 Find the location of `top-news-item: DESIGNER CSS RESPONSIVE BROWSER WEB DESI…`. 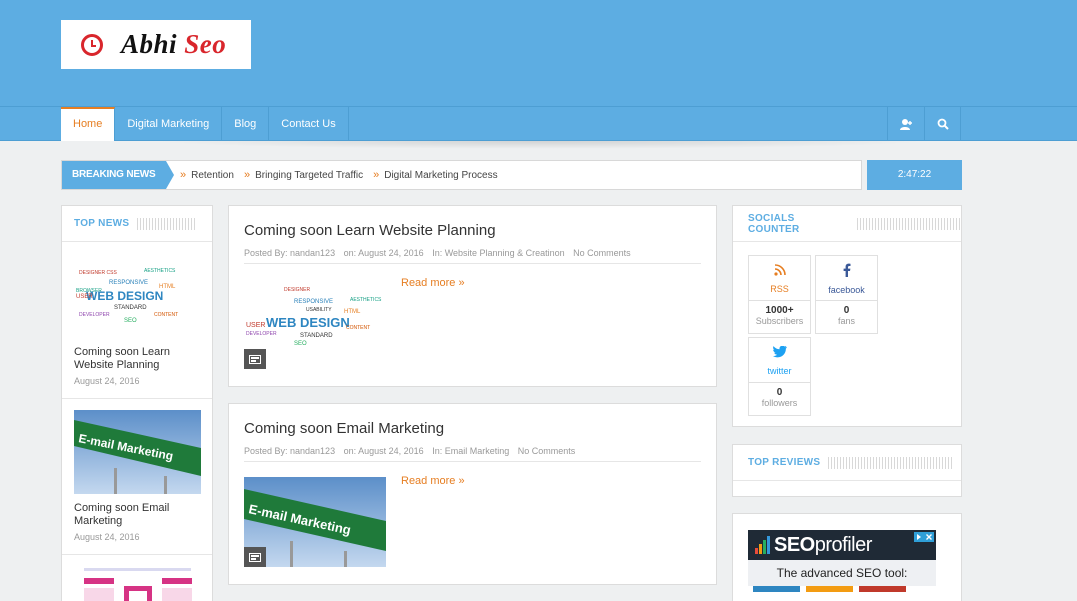

top-news-item: DESIGNER CSS RESPONSIVE BROWSER WEB DESI… is located at coordinates (137, 320).